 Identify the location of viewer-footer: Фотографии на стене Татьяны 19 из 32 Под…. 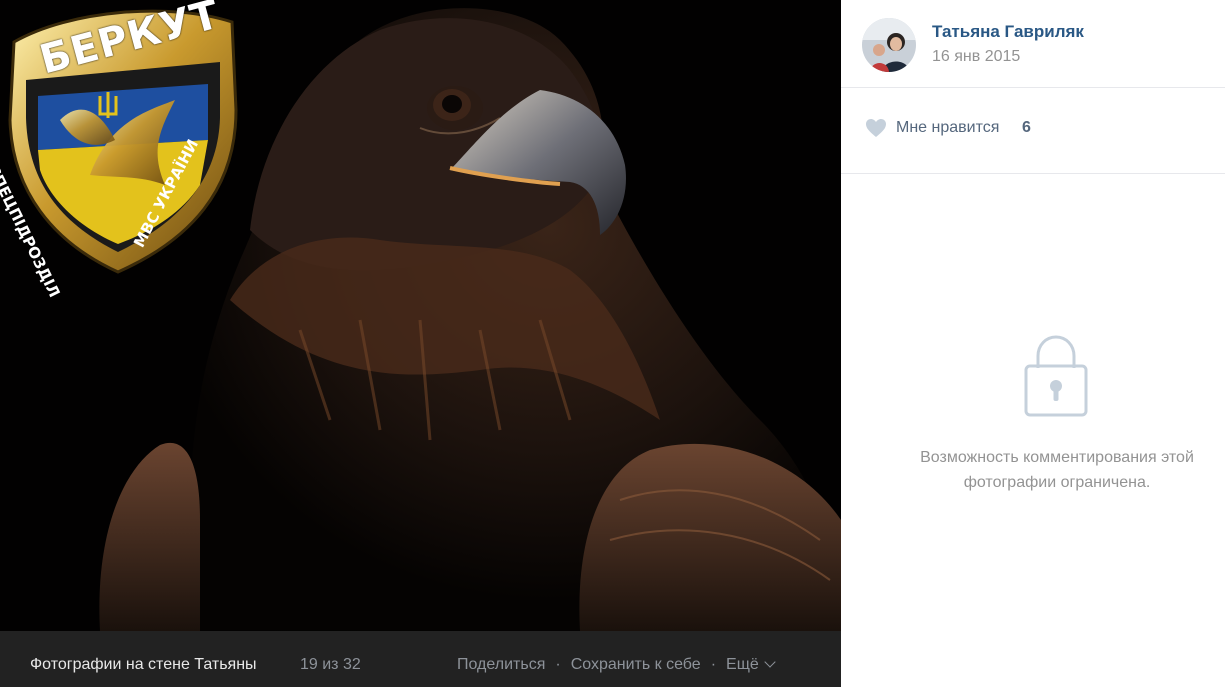
(420, 659).